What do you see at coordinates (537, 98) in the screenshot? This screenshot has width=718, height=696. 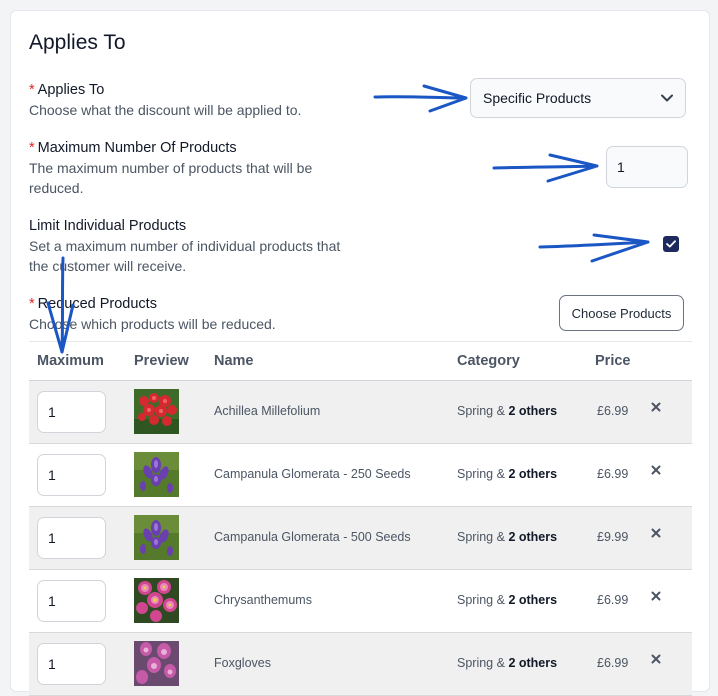 I see `applies-to-select-value: Specific Products` at bounding box center [537, 98].